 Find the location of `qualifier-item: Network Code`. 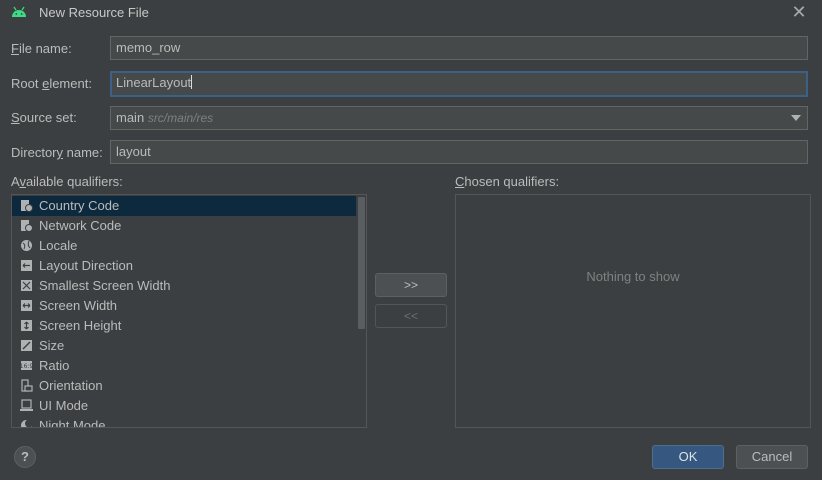

qualifier-item: Network Code is located at coordinates (184, 226).